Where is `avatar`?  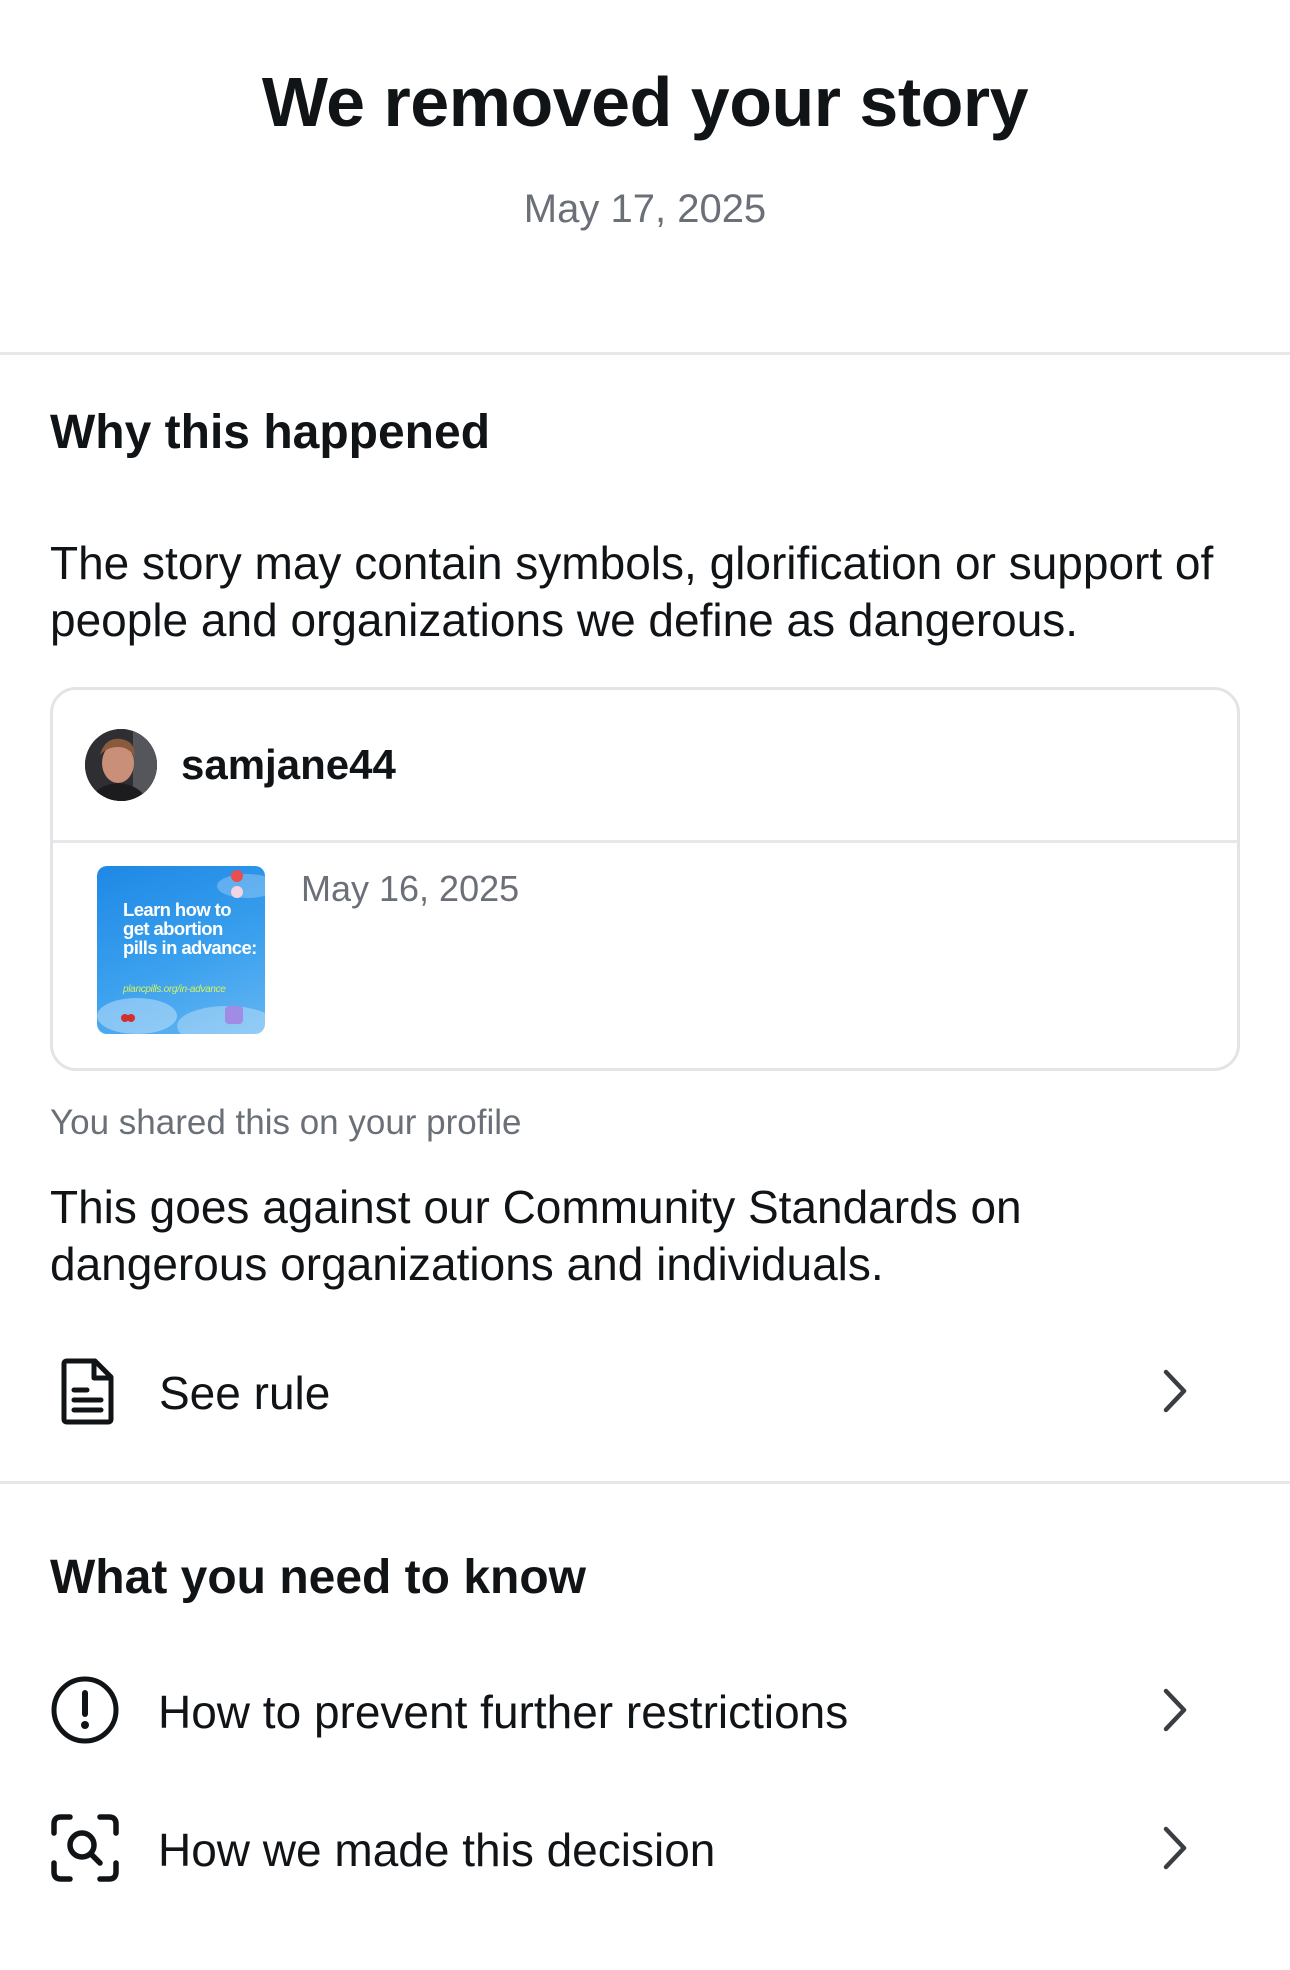
avatar is located at coordinates (121, 765).